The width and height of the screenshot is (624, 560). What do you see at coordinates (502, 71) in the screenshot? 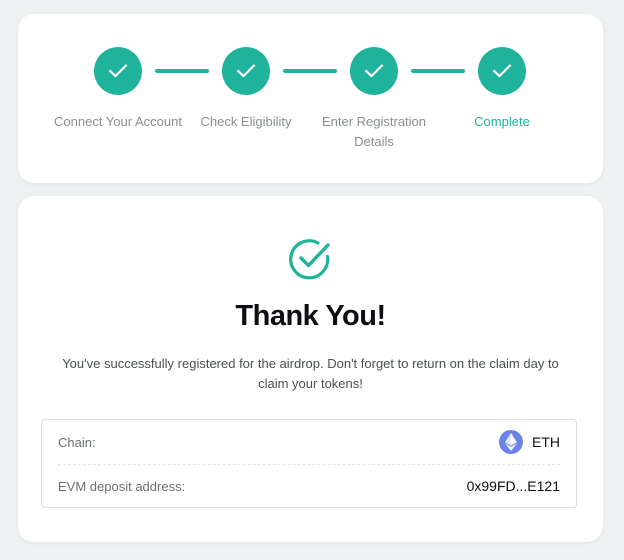
I see `step-4-check-icon` at bounding box center [502, 71].